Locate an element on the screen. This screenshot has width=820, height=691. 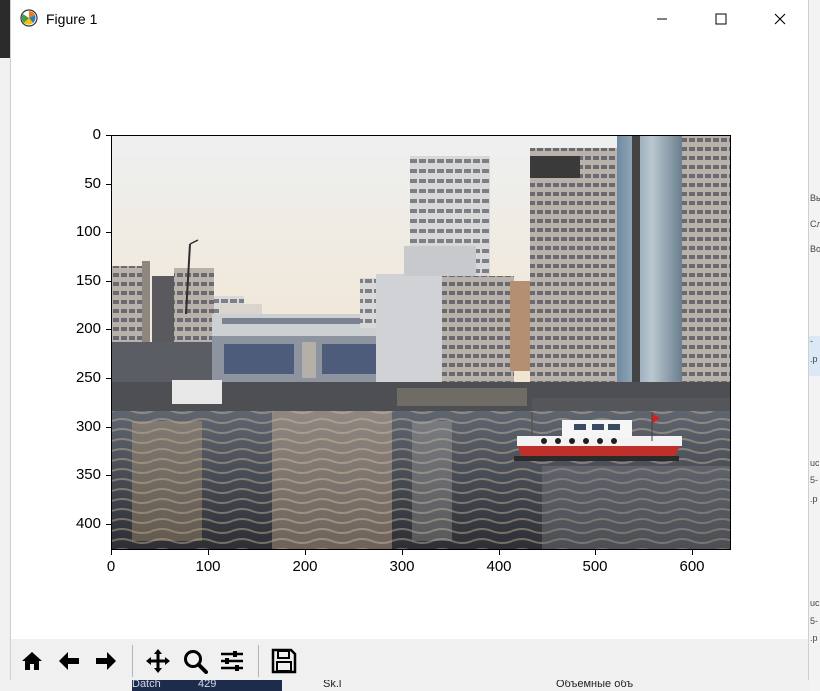
bg-fragment: Сл is located at coordinates (815, 224).